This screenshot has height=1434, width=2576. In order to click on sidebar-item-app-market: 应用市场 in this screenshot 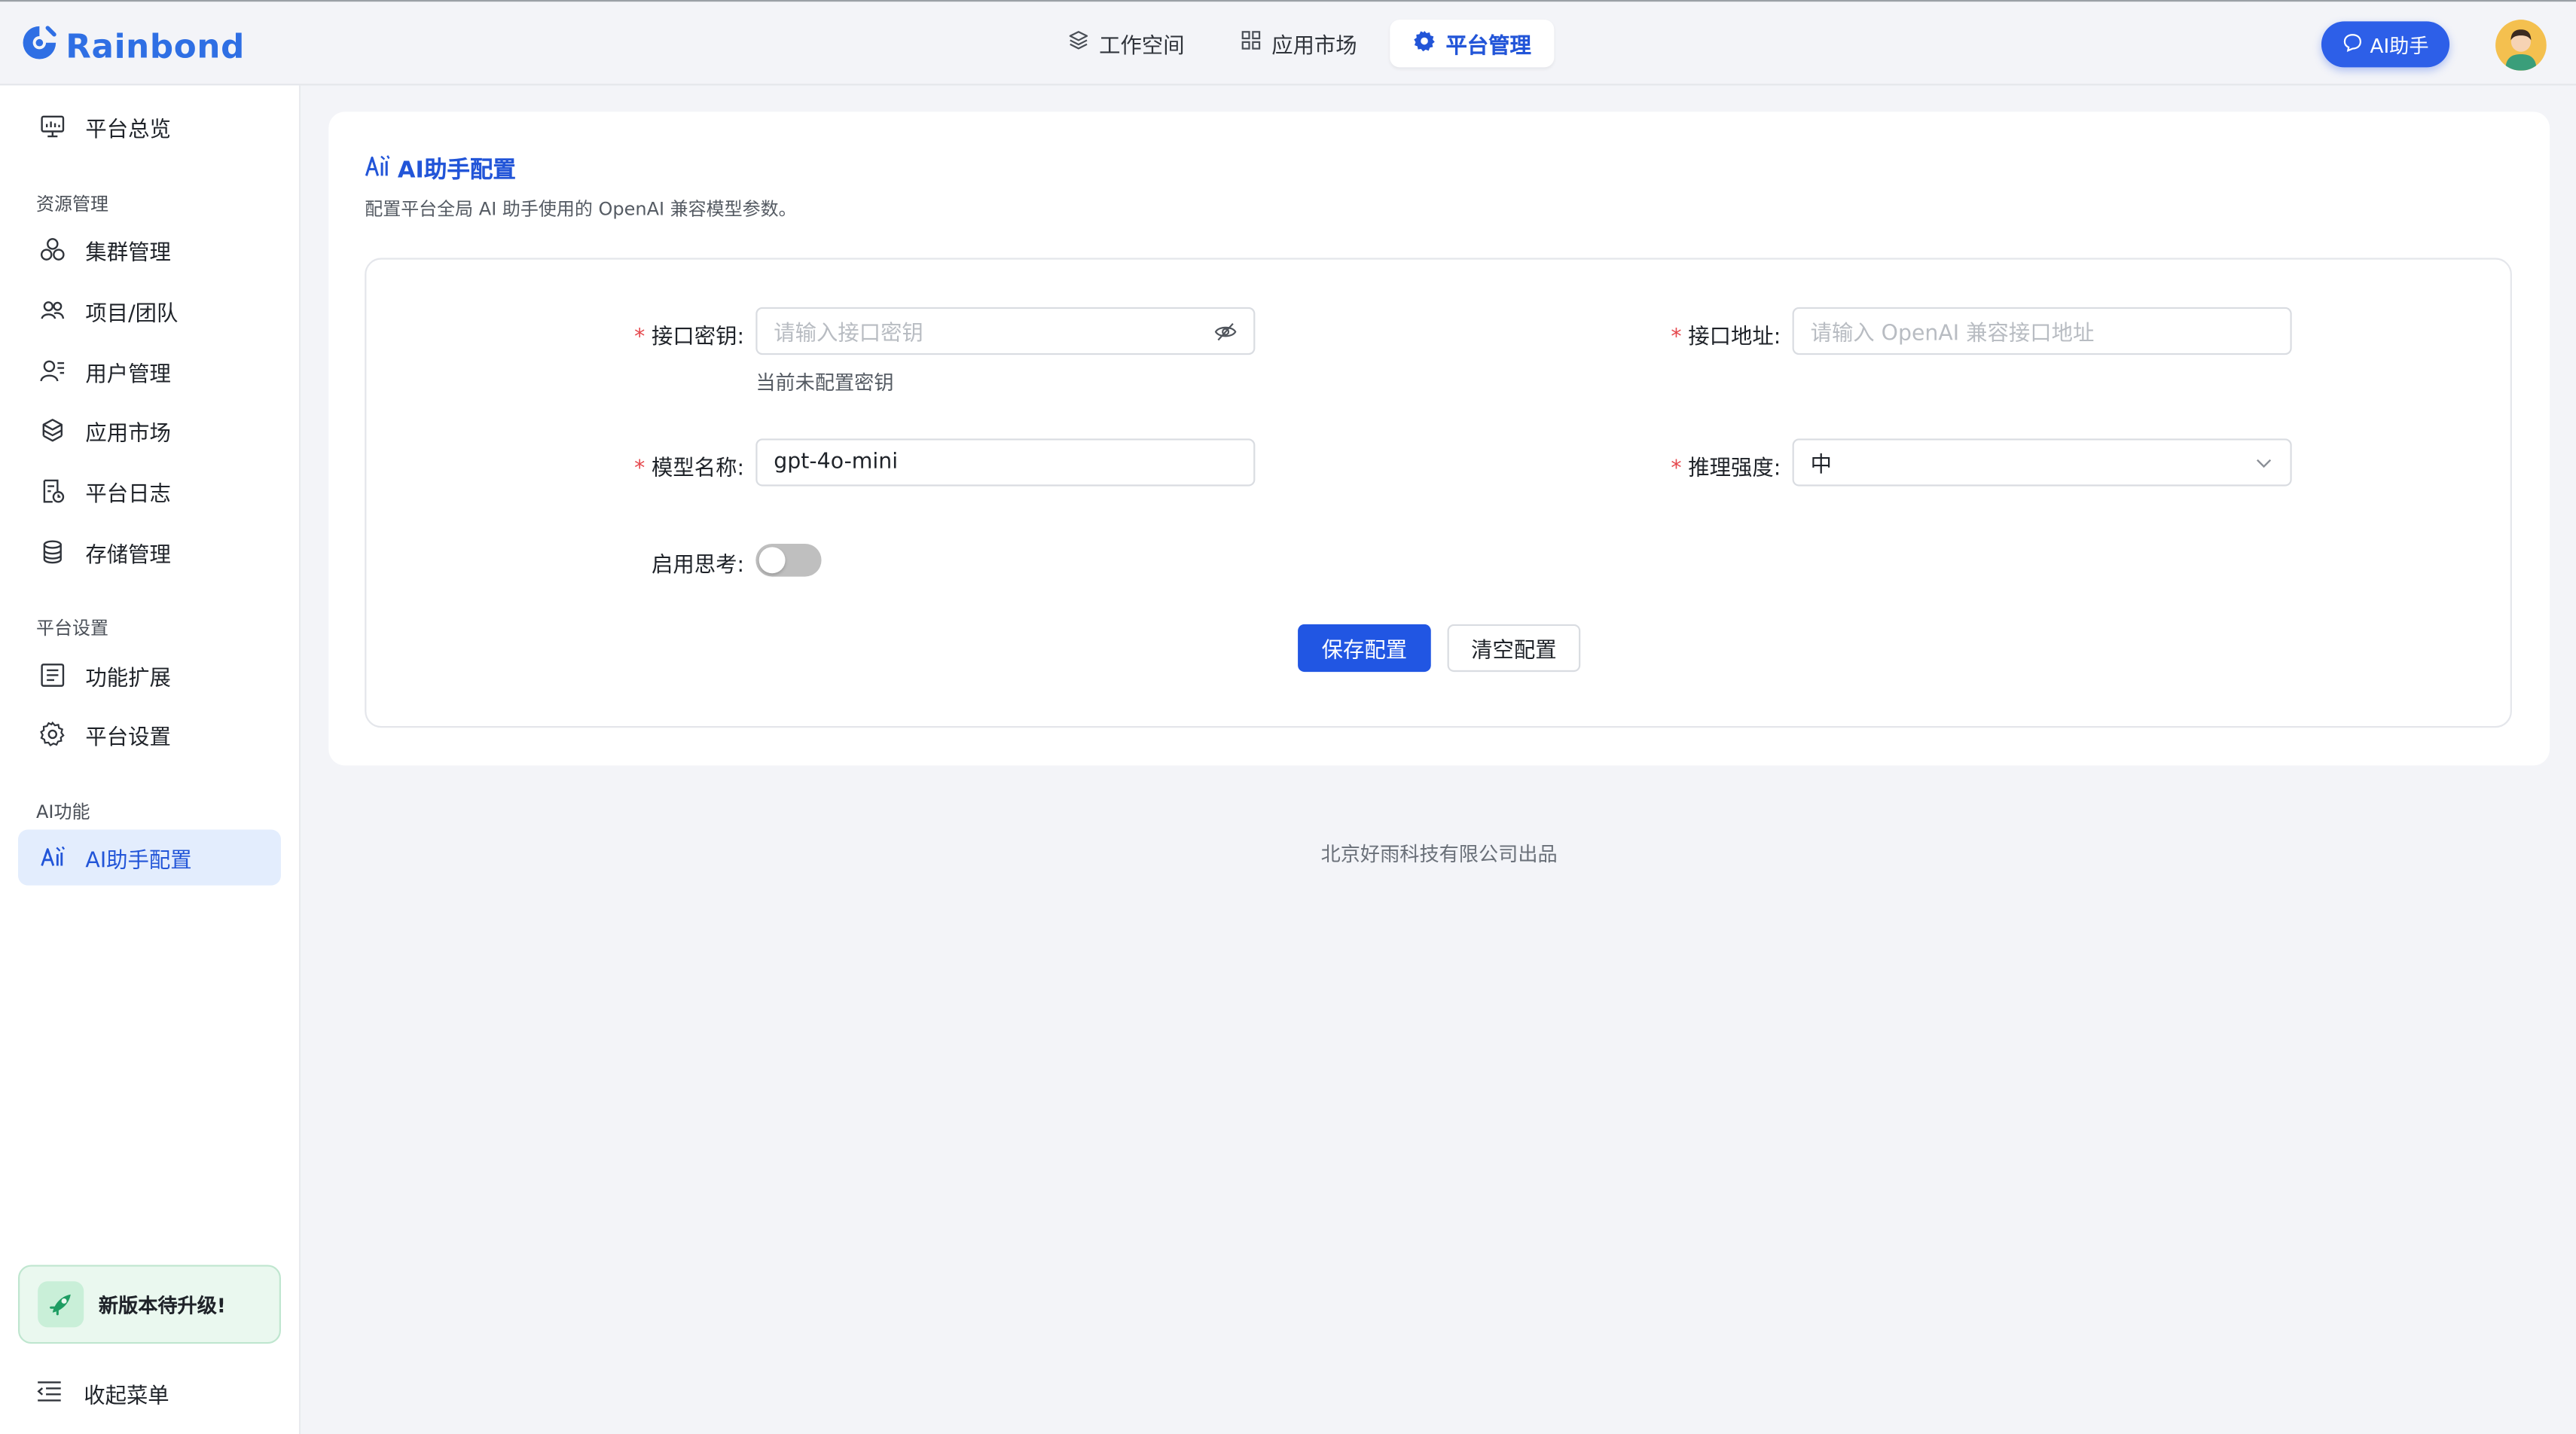, I will do `click(149, 430)`.